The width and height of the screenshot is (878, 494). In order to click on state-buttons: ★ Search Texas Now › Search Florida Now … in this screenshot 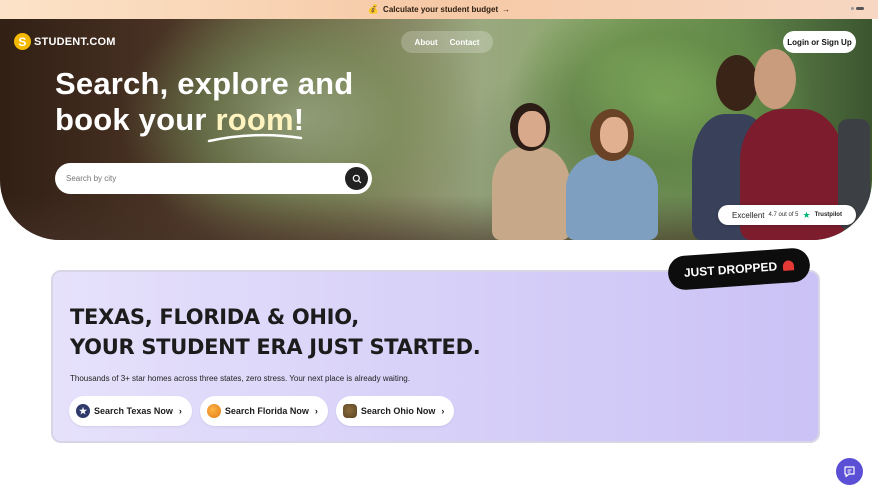, I will do `click(262, 411)`.